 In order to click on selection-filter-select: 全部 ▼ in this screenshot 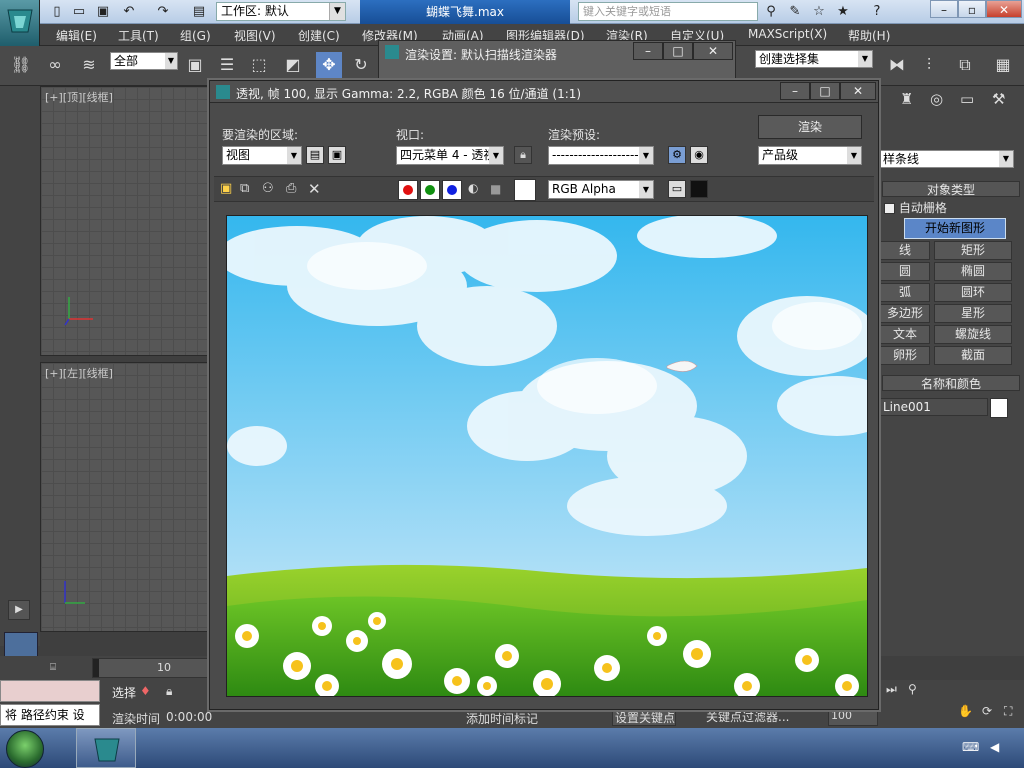, I will do `click(144, 61)`.